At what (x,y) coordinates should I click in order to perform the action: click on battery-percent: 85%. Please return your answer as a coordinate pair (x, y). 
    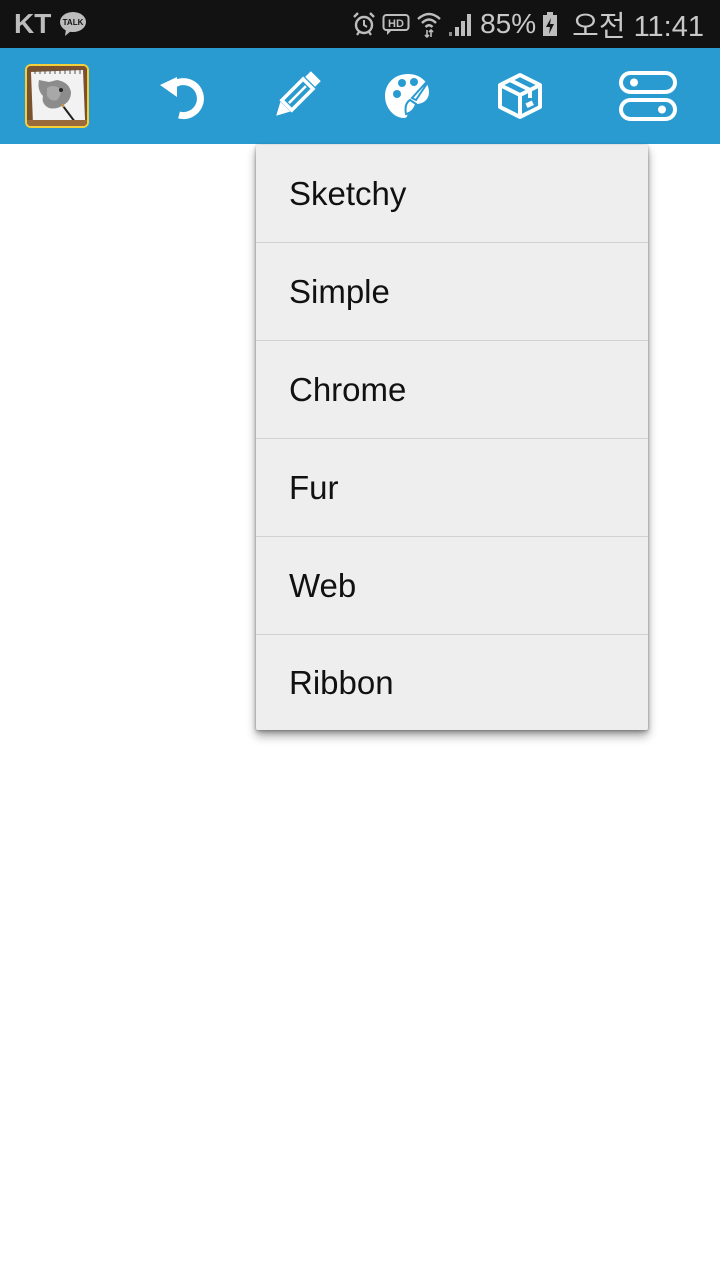
    Looking at the image, I should click on (508, 23).